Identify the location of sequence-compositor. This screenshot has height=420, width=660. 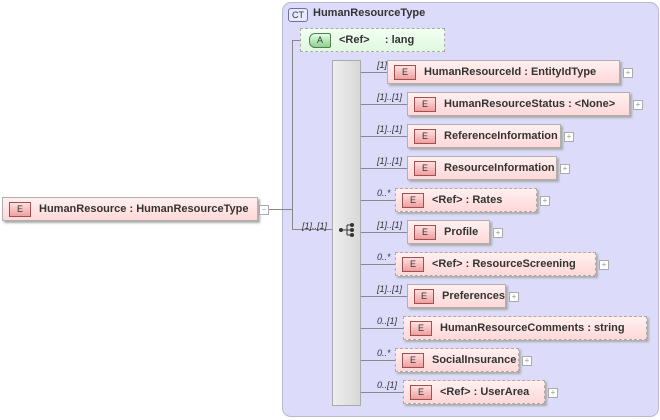
(346, 233).